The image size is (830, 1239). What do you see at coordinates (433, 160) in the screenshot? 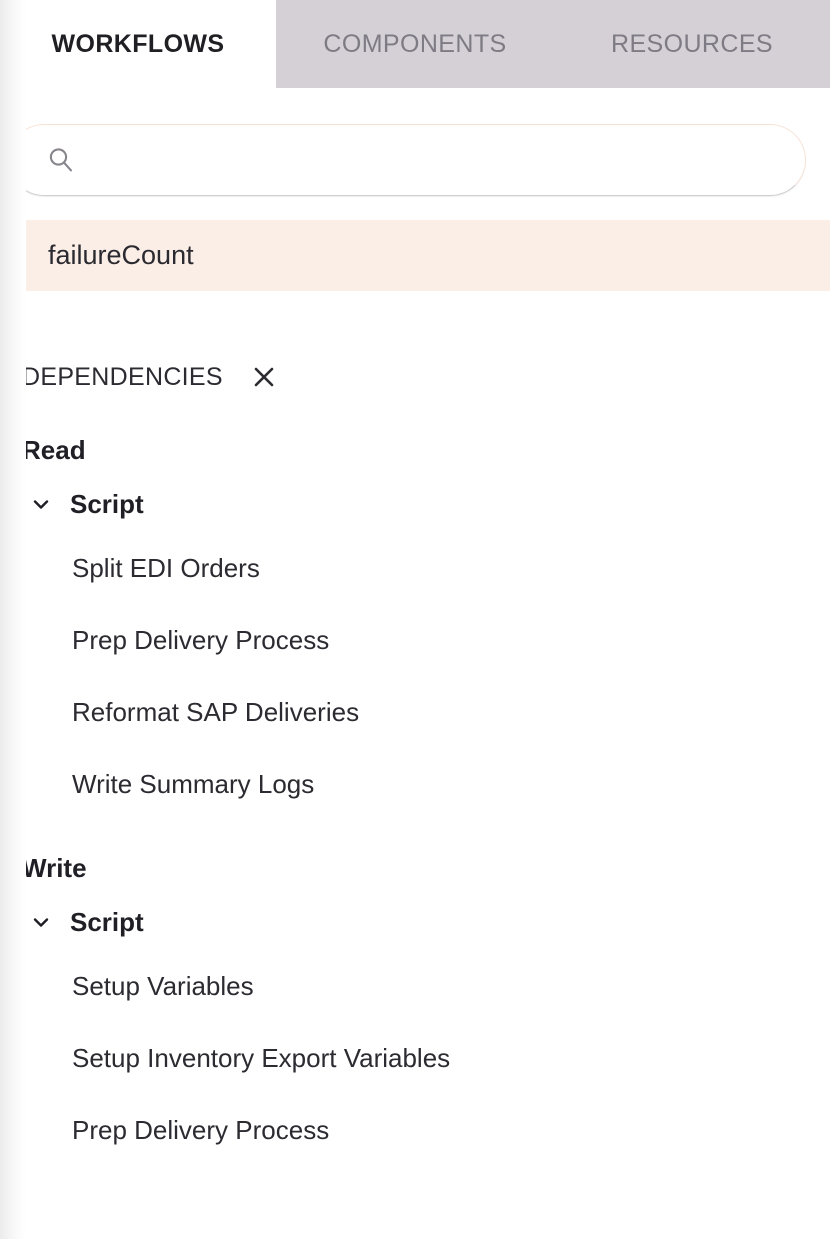
I see `search-input` at bounding box center [433, 160].